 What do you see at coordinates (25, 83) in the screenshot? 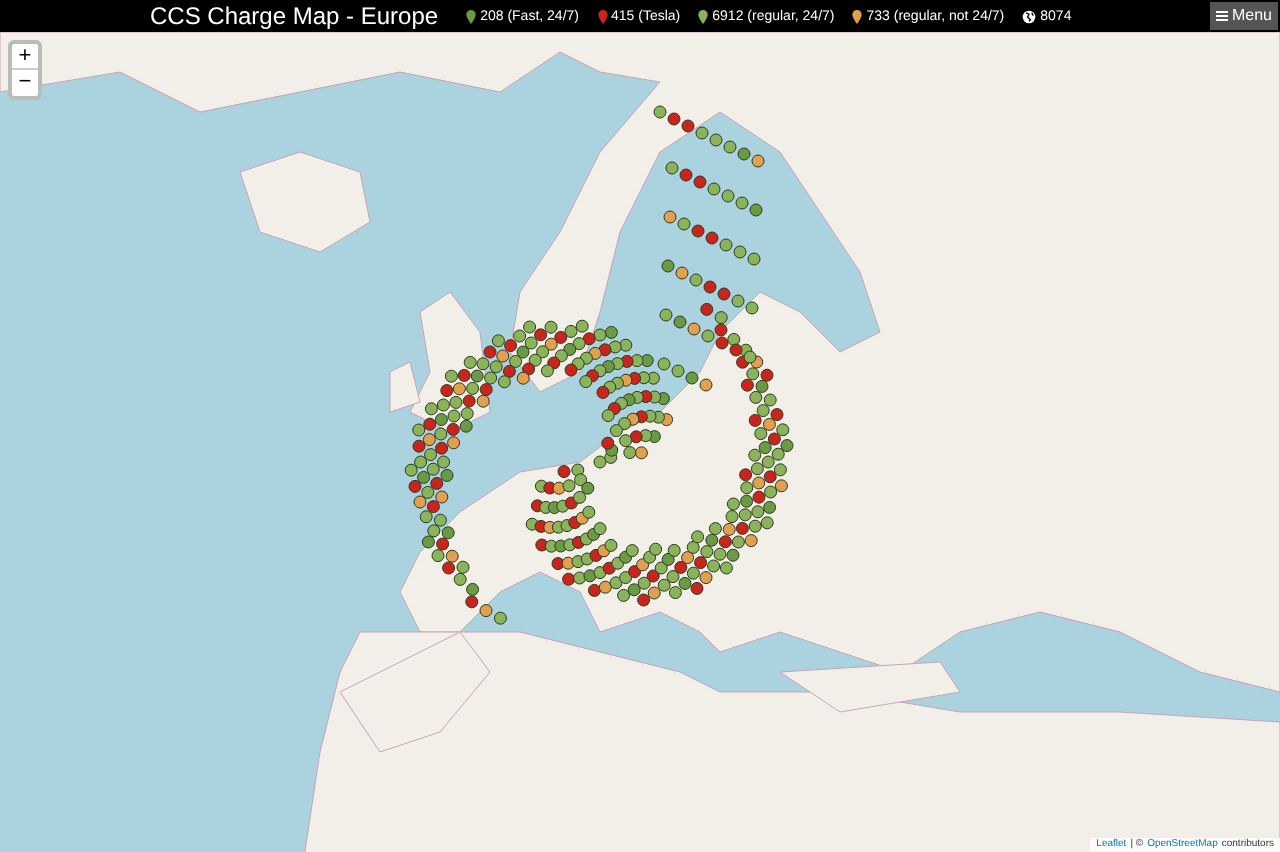
I see `zoom-out-button: −` at bounding box center [25, 83].